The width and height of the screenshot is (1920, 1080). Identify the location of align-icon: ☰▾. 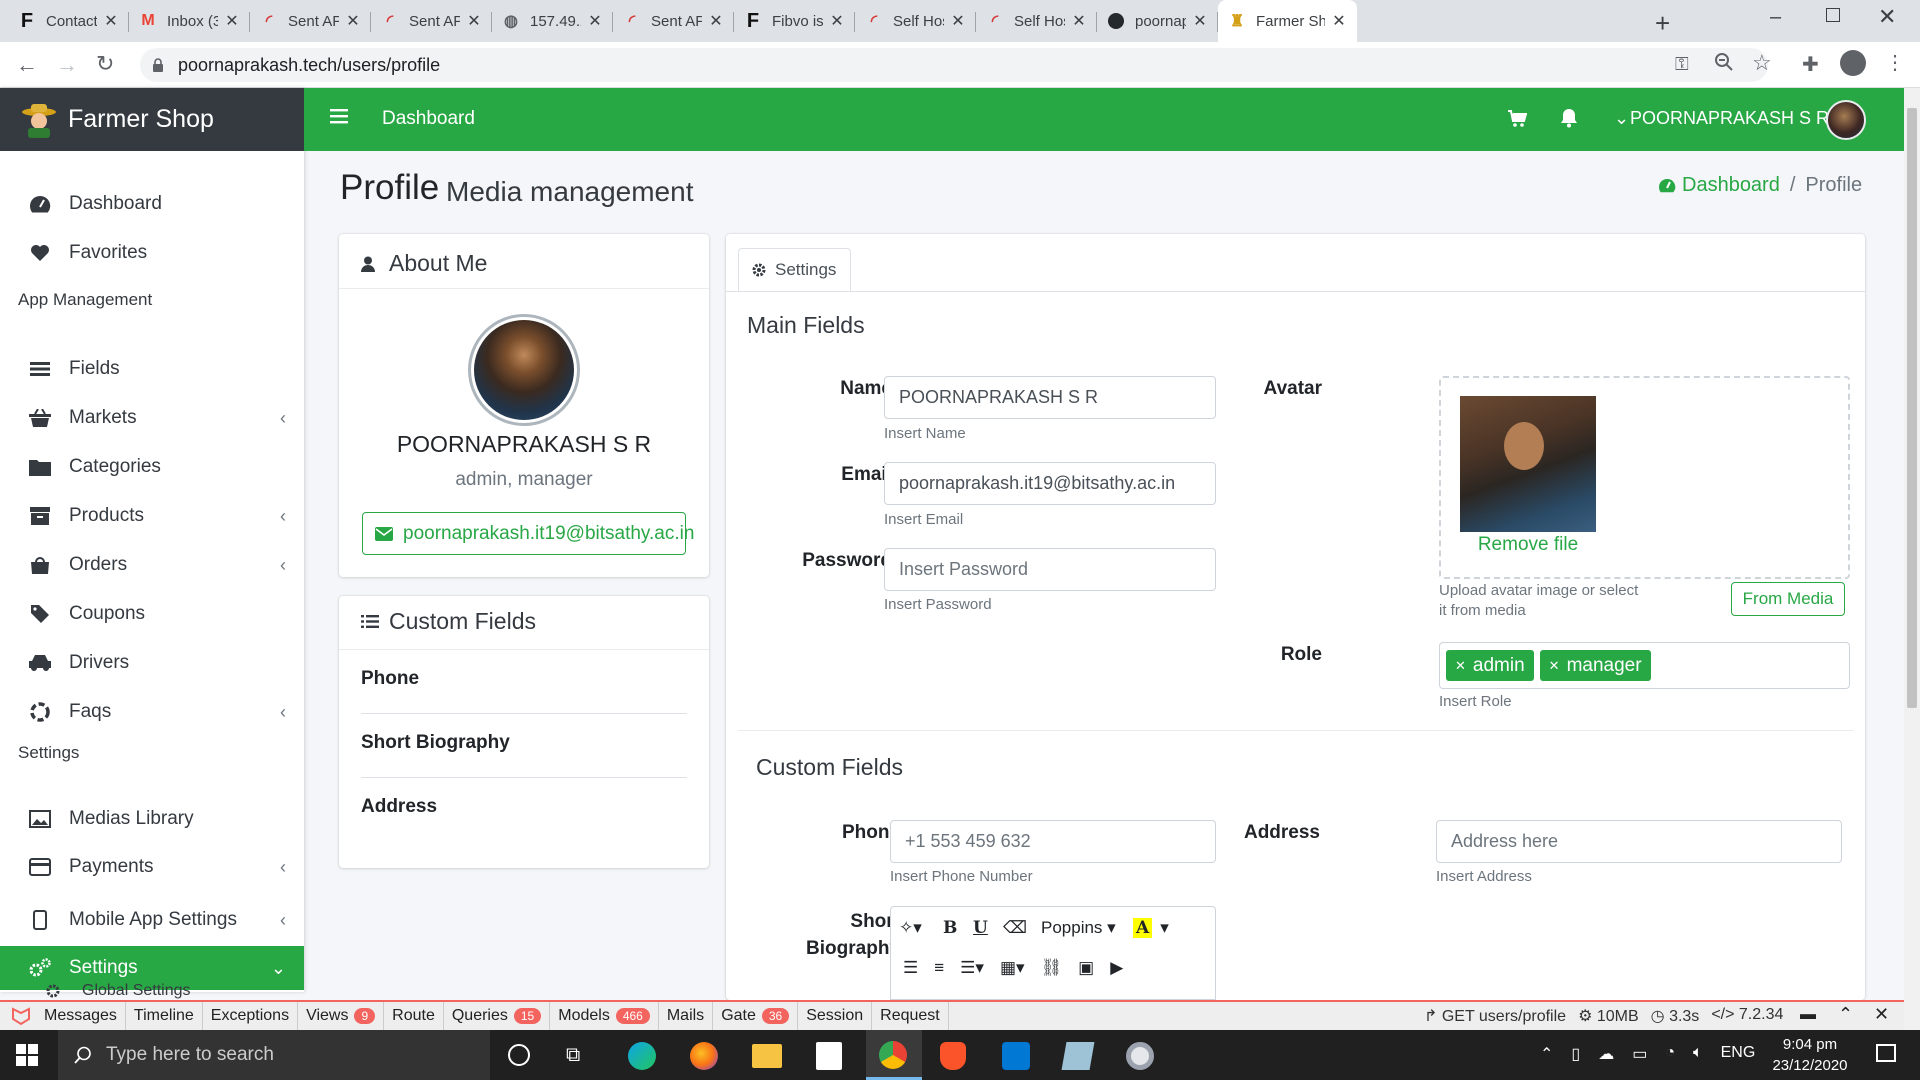
(972, 968).